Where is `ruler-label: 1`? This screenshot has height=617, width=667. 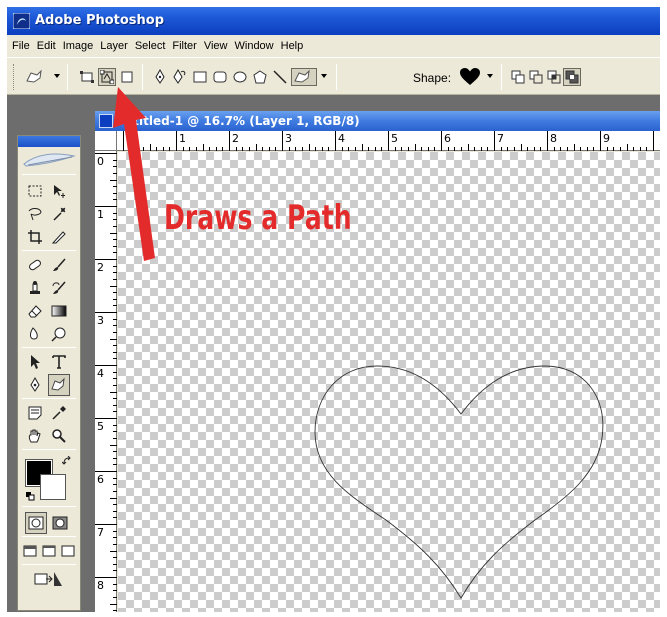
ruler-label: 1 is located at coordinates (100, 214).